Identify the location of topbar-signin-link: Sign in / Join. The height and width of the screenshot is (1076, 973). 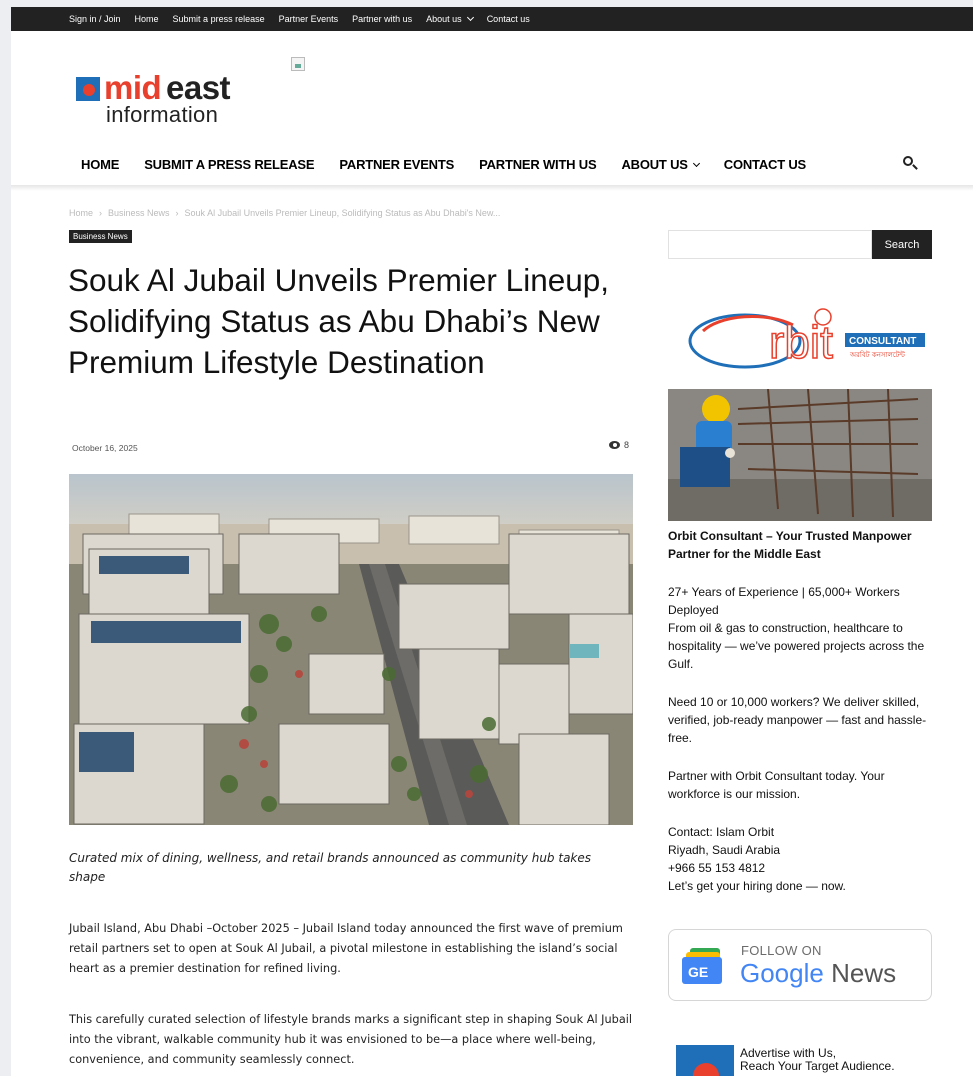
(95, 19).